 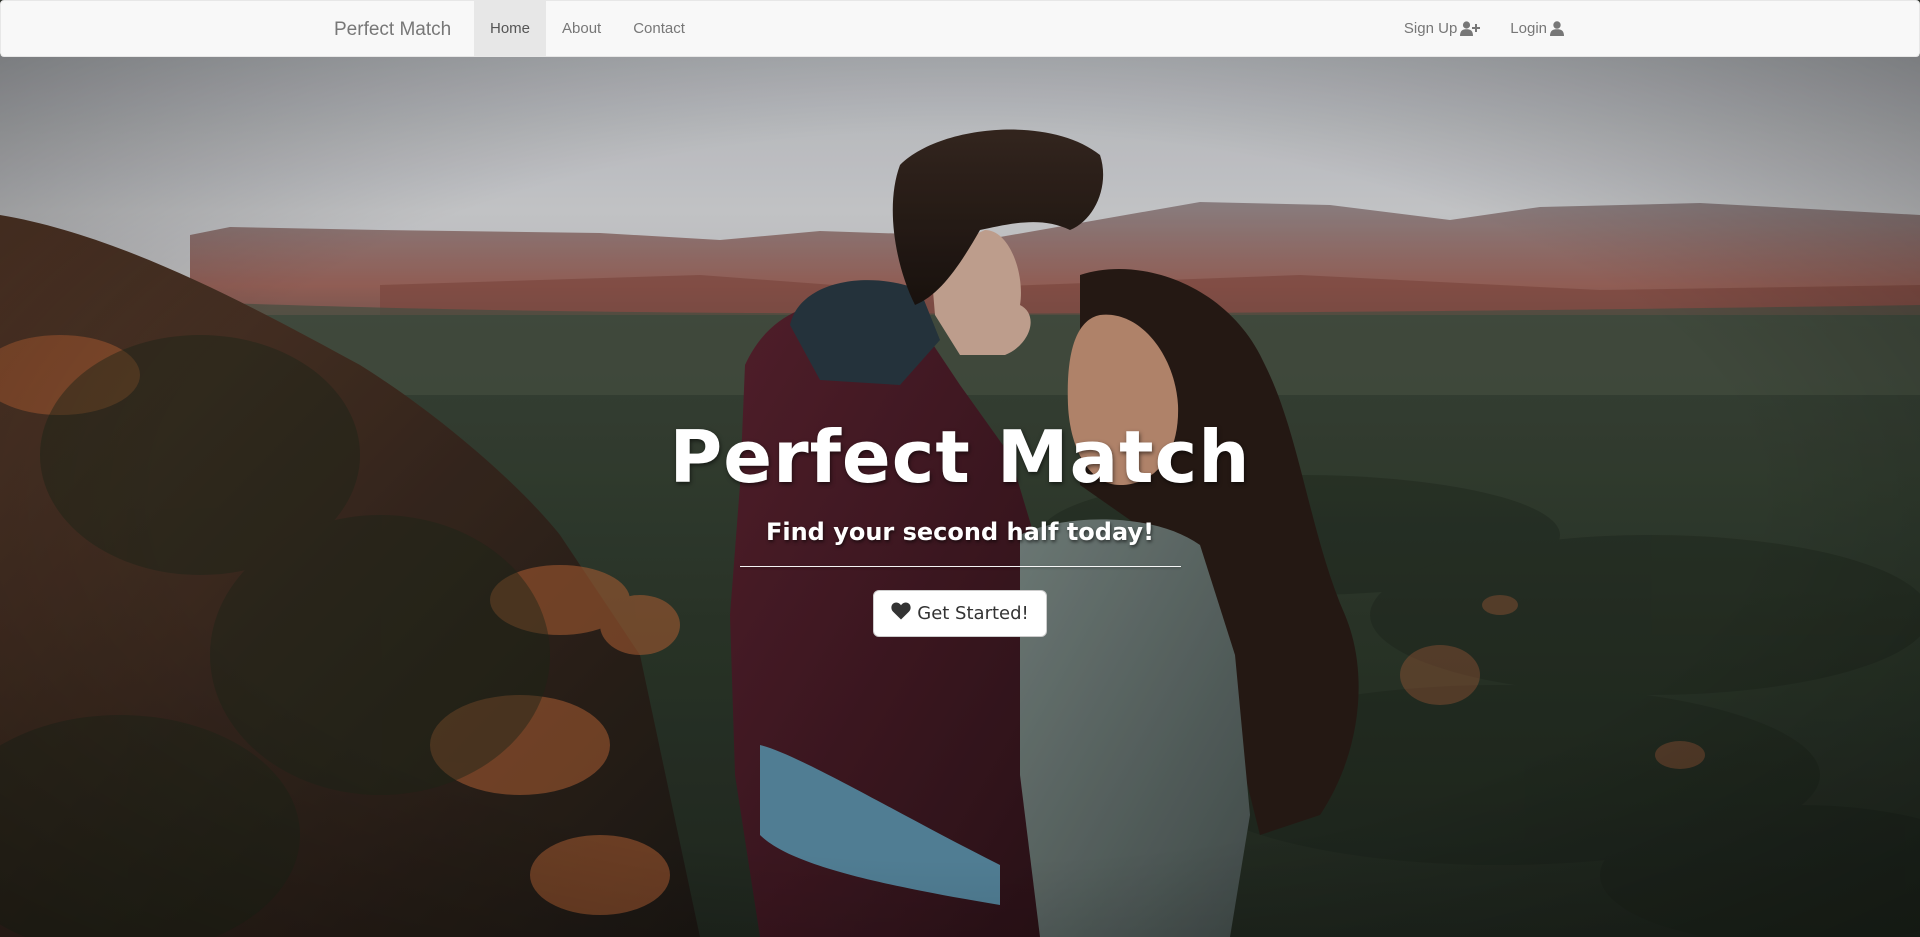 I want to click on nav-right-links: Sign Up Login, so click(x=1484, y=28).